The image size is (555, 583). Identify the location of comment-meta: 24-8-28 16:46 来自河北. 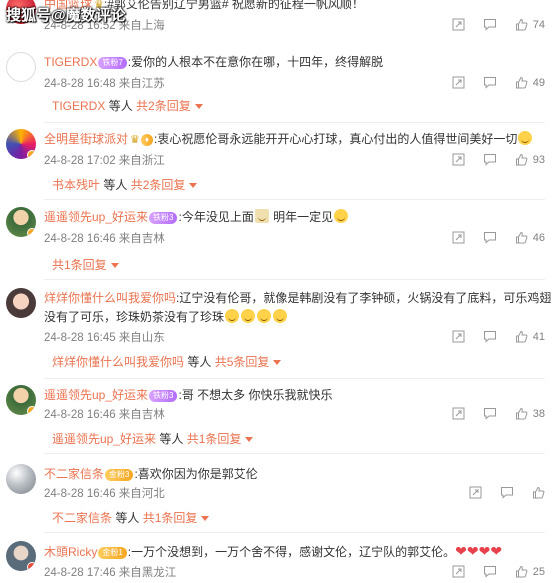
(104, 494).